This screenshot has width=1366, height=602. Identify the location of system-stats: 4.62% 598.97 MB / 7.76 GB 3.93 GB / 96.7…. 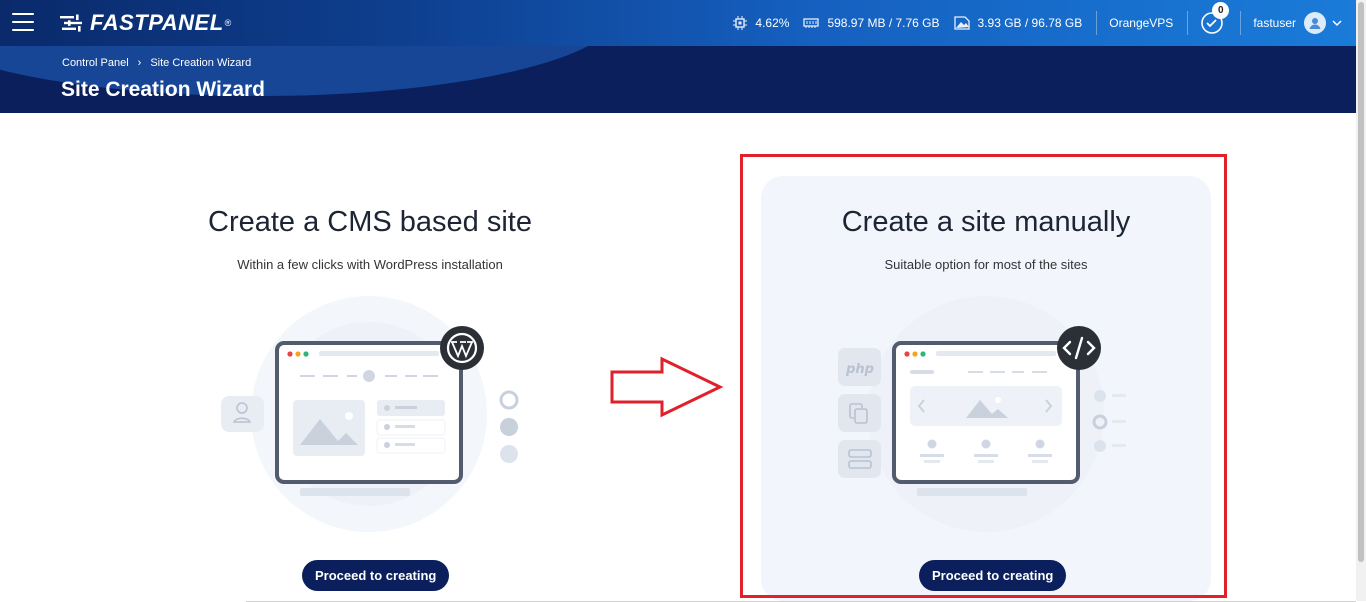
(1044, 23).